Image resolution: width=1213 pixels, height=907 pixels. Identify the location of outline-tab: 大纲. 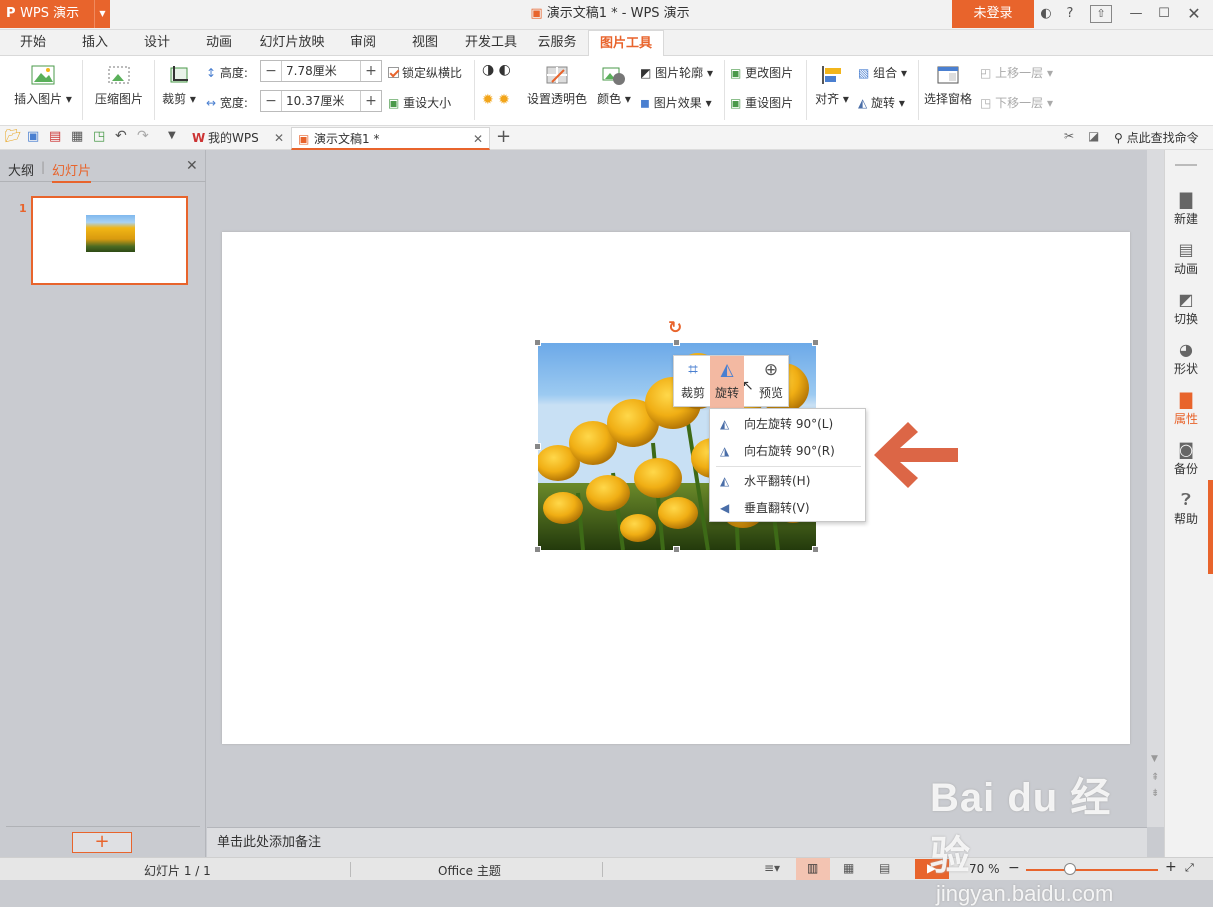
(21, 169).